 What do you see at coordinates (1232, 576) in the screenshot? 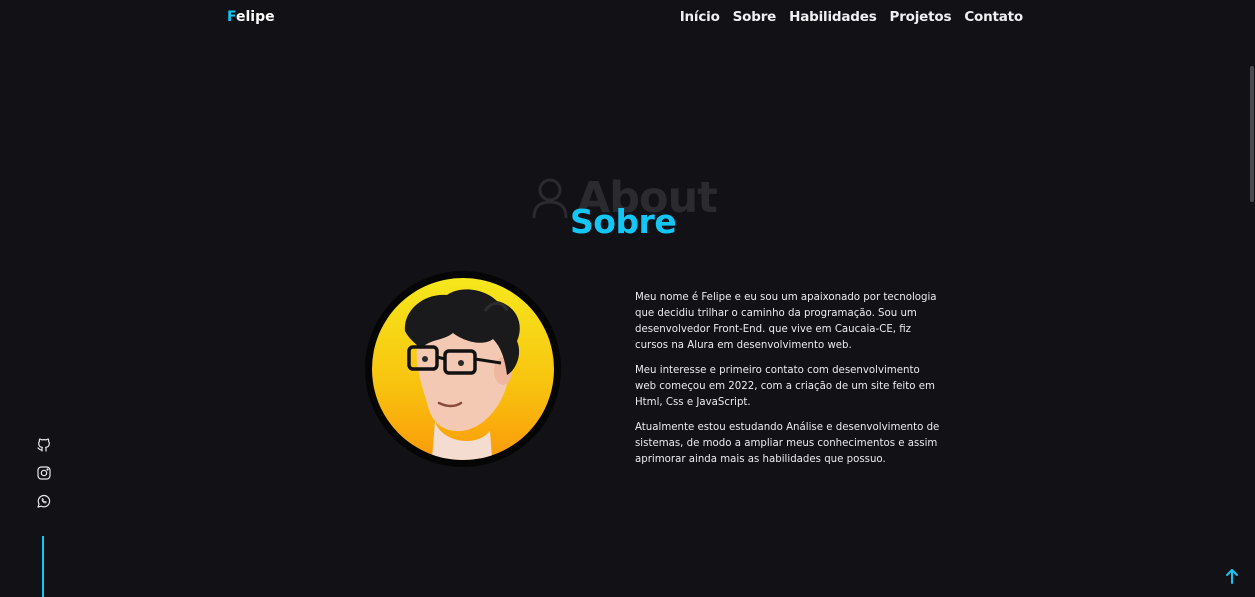
I see `arrow-up-icon` at bounding box center [1232, 576].